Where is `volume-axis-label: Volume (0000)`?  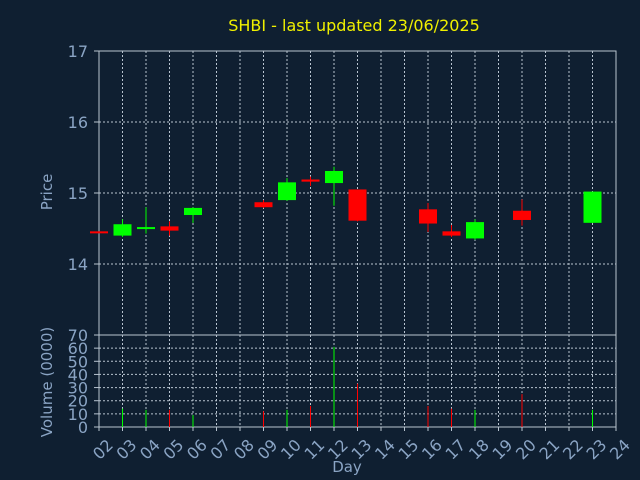
volume-axis-label: Volume (0000) is located at coordinates (47, 382).